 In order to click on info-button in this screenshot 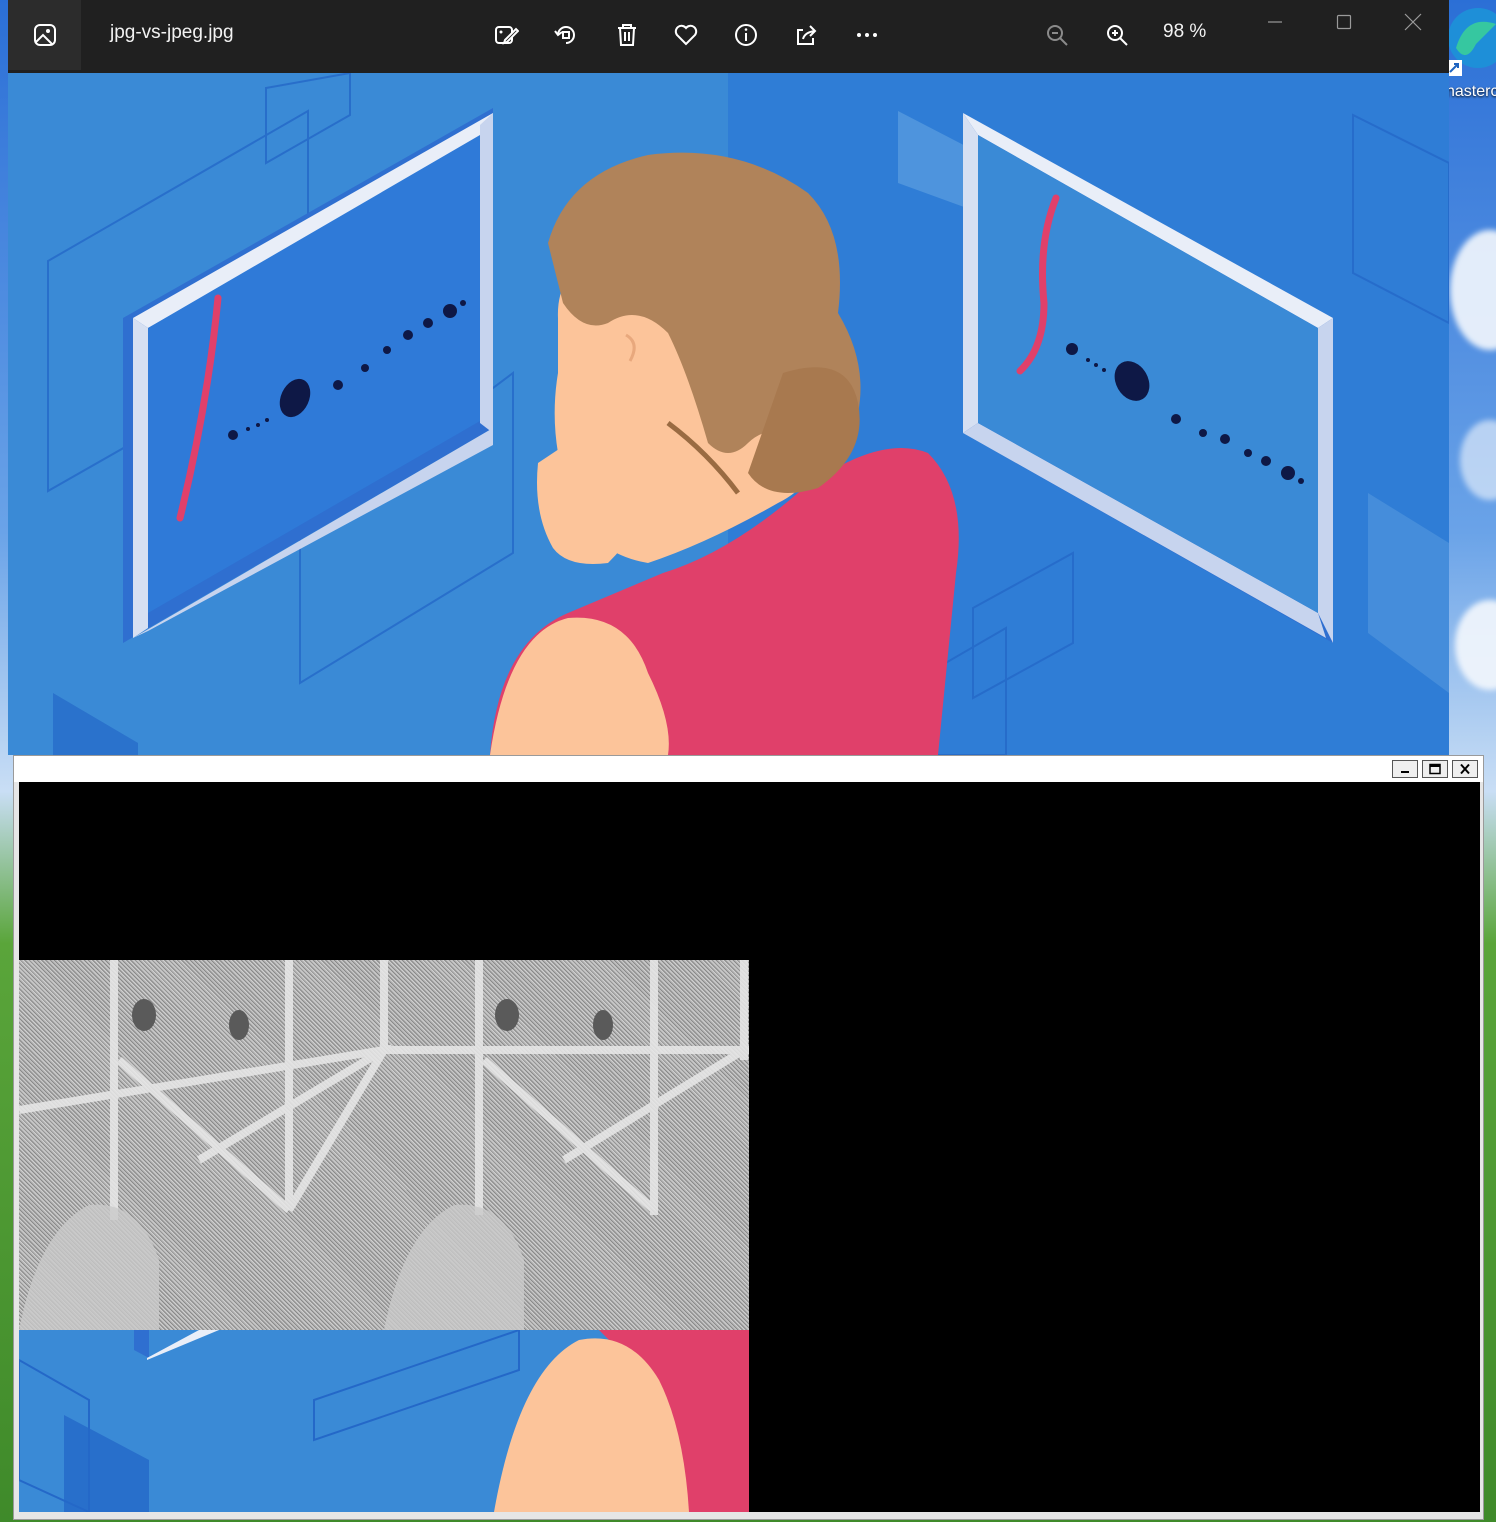, I will do `click(746, 35)`.